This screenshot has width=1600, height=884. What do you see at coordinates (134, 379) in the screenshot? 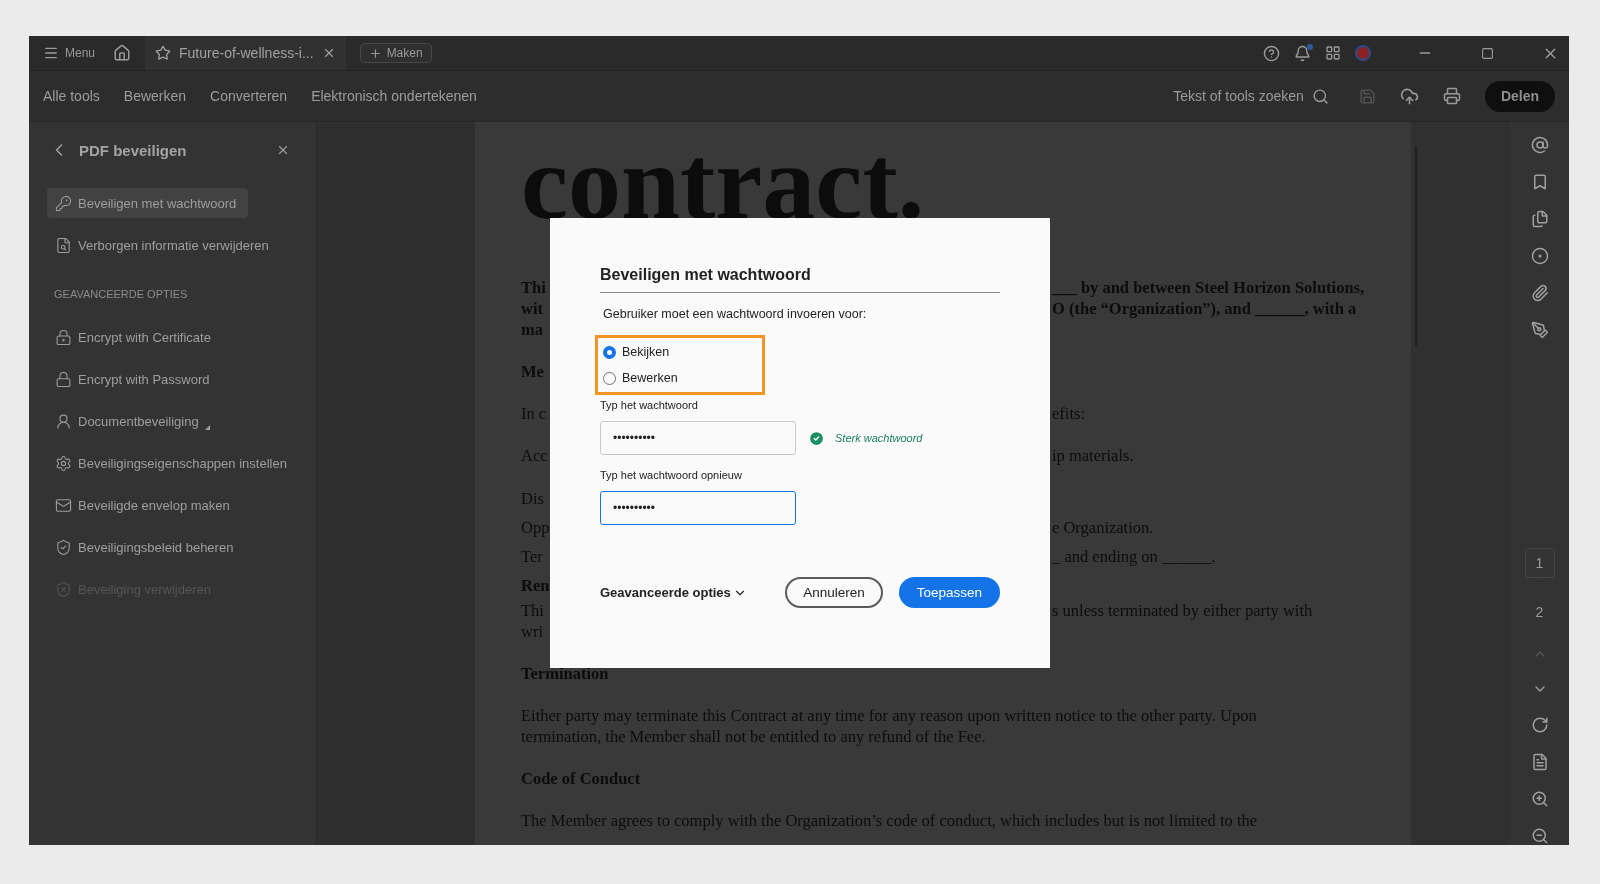
I see `sidebar-item: Encrypt with Password` at bounding box center [134, 379].